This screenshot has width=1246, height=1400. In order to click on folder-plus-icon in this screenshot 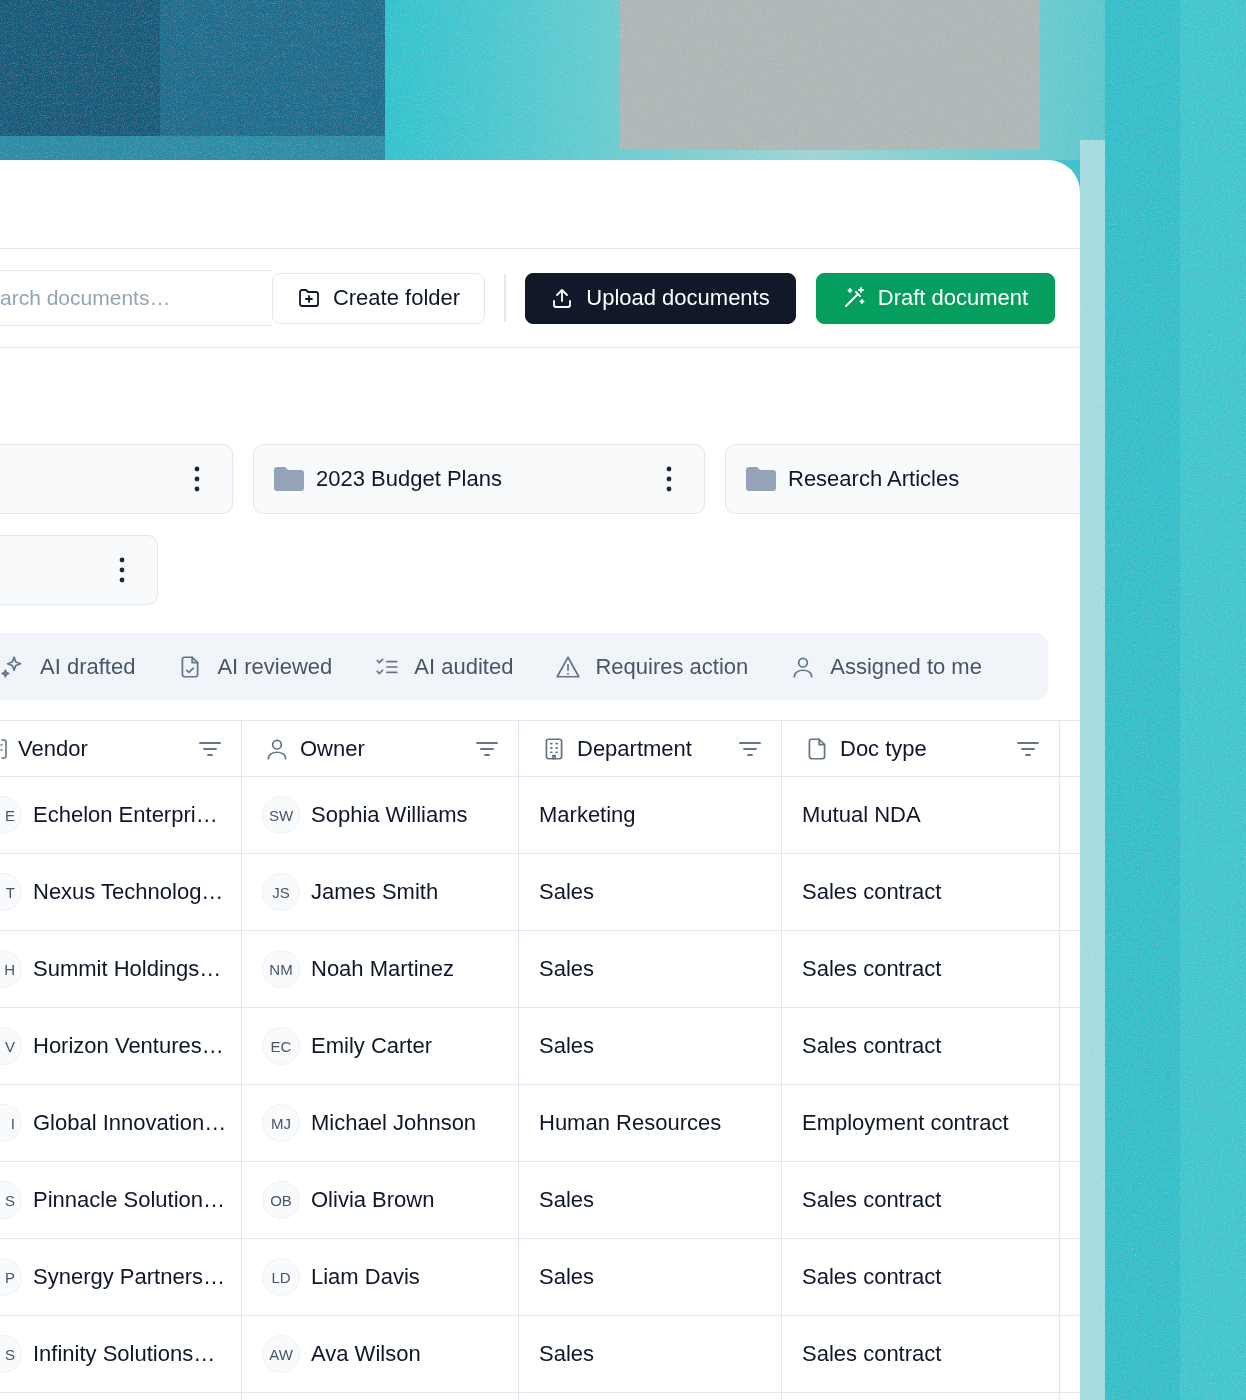, I will do `click(308, 298)`.